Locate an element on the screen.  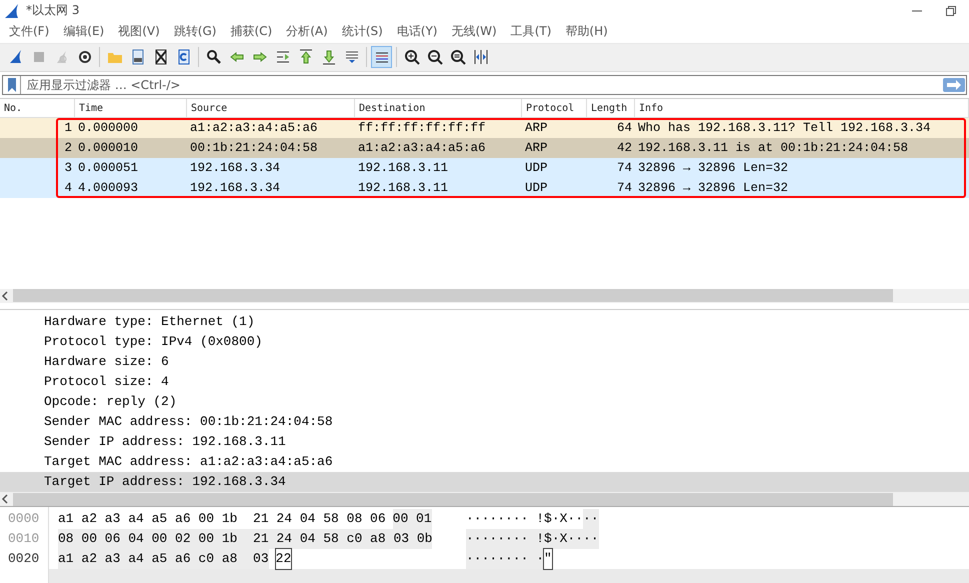
offset-label: 0010 is located at coordinates (23, 539).